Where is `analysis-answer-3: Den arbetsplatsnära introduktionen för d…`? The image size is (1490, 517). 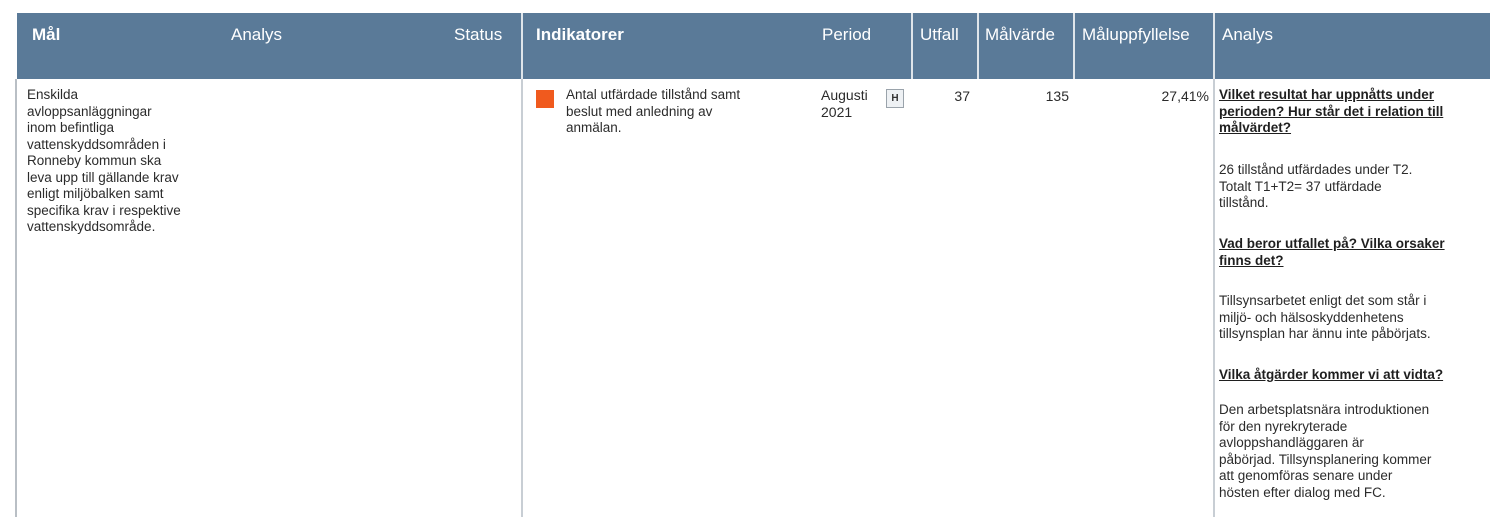
analysis-answer-3: Den arbetsplatsnära introduktionen för d… is located at coordinates (1325, 451).